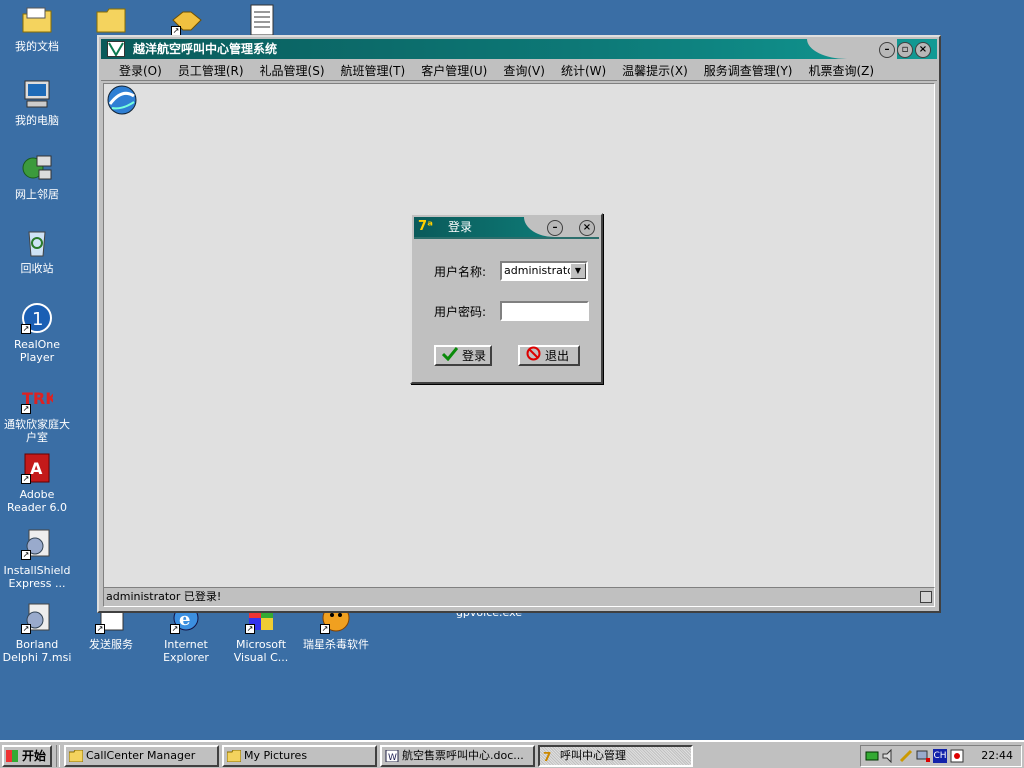 Image resolution: width=1024 pixels, height=768 pixels. Describe the element at coordinates (373, 70) in the screenshot. I see `menu-flights: 航班管理(T)` at that location.